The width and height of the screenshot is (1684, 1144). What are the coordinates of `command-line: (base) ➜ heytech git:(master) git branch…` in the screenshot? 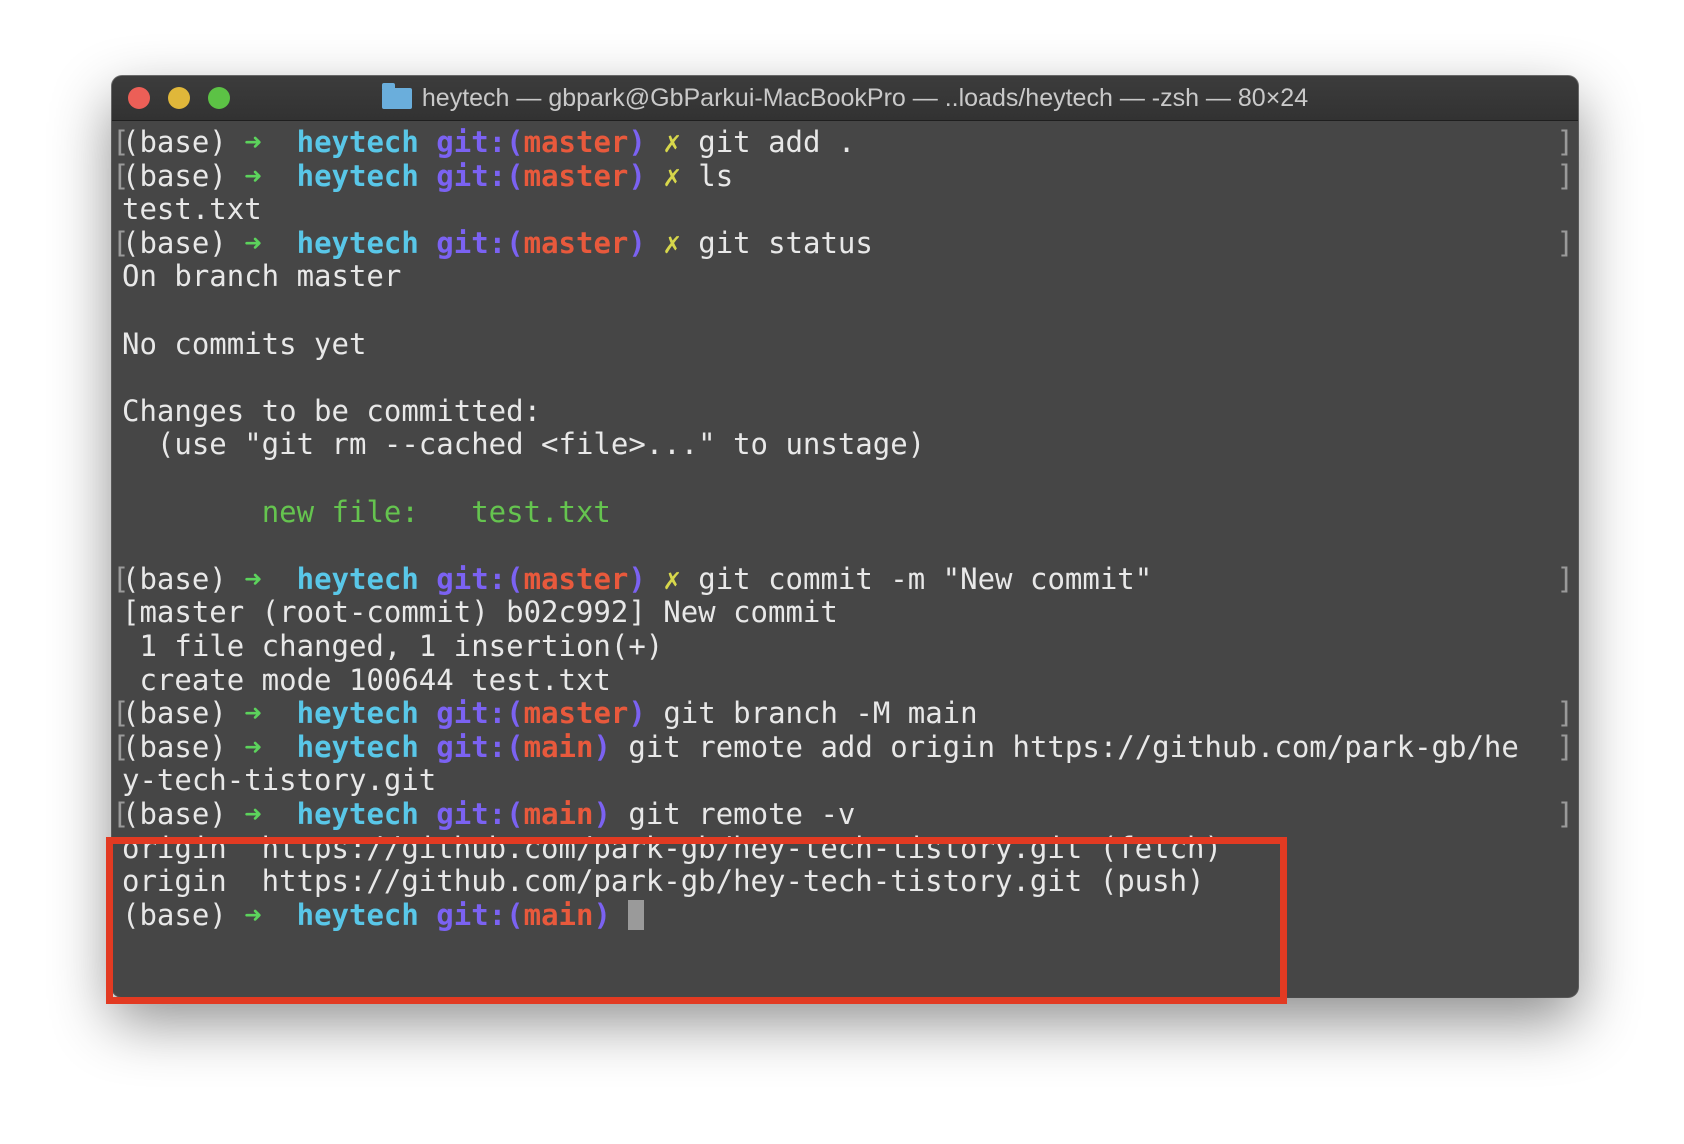 It's located at (550, 713).